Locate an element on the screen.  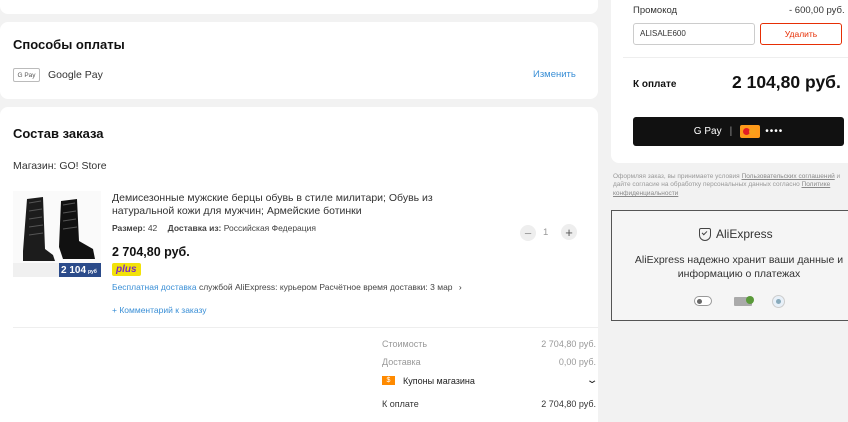
pay-with-google-pay-button: G Pay | •••• is located at coordinates (738, 131).